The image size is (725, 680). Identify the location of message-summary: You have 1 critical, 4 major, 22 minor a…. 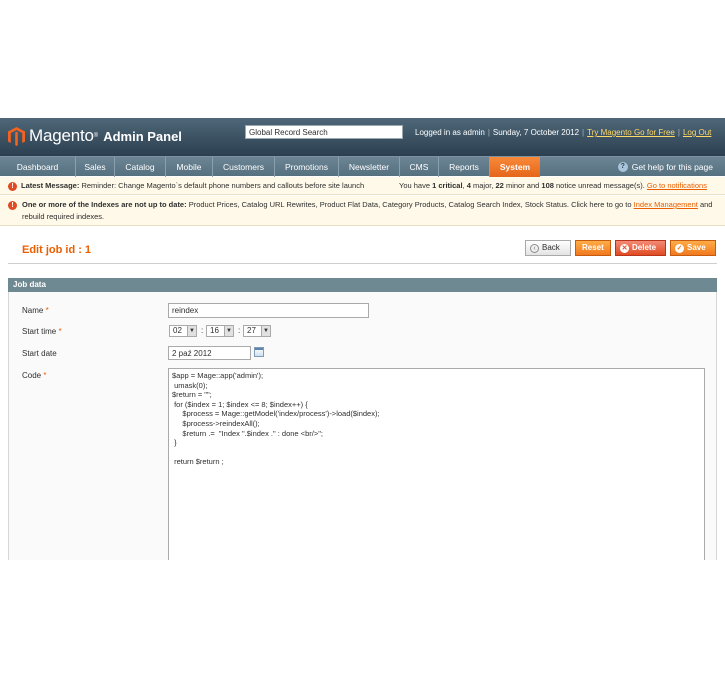
(553, 185).